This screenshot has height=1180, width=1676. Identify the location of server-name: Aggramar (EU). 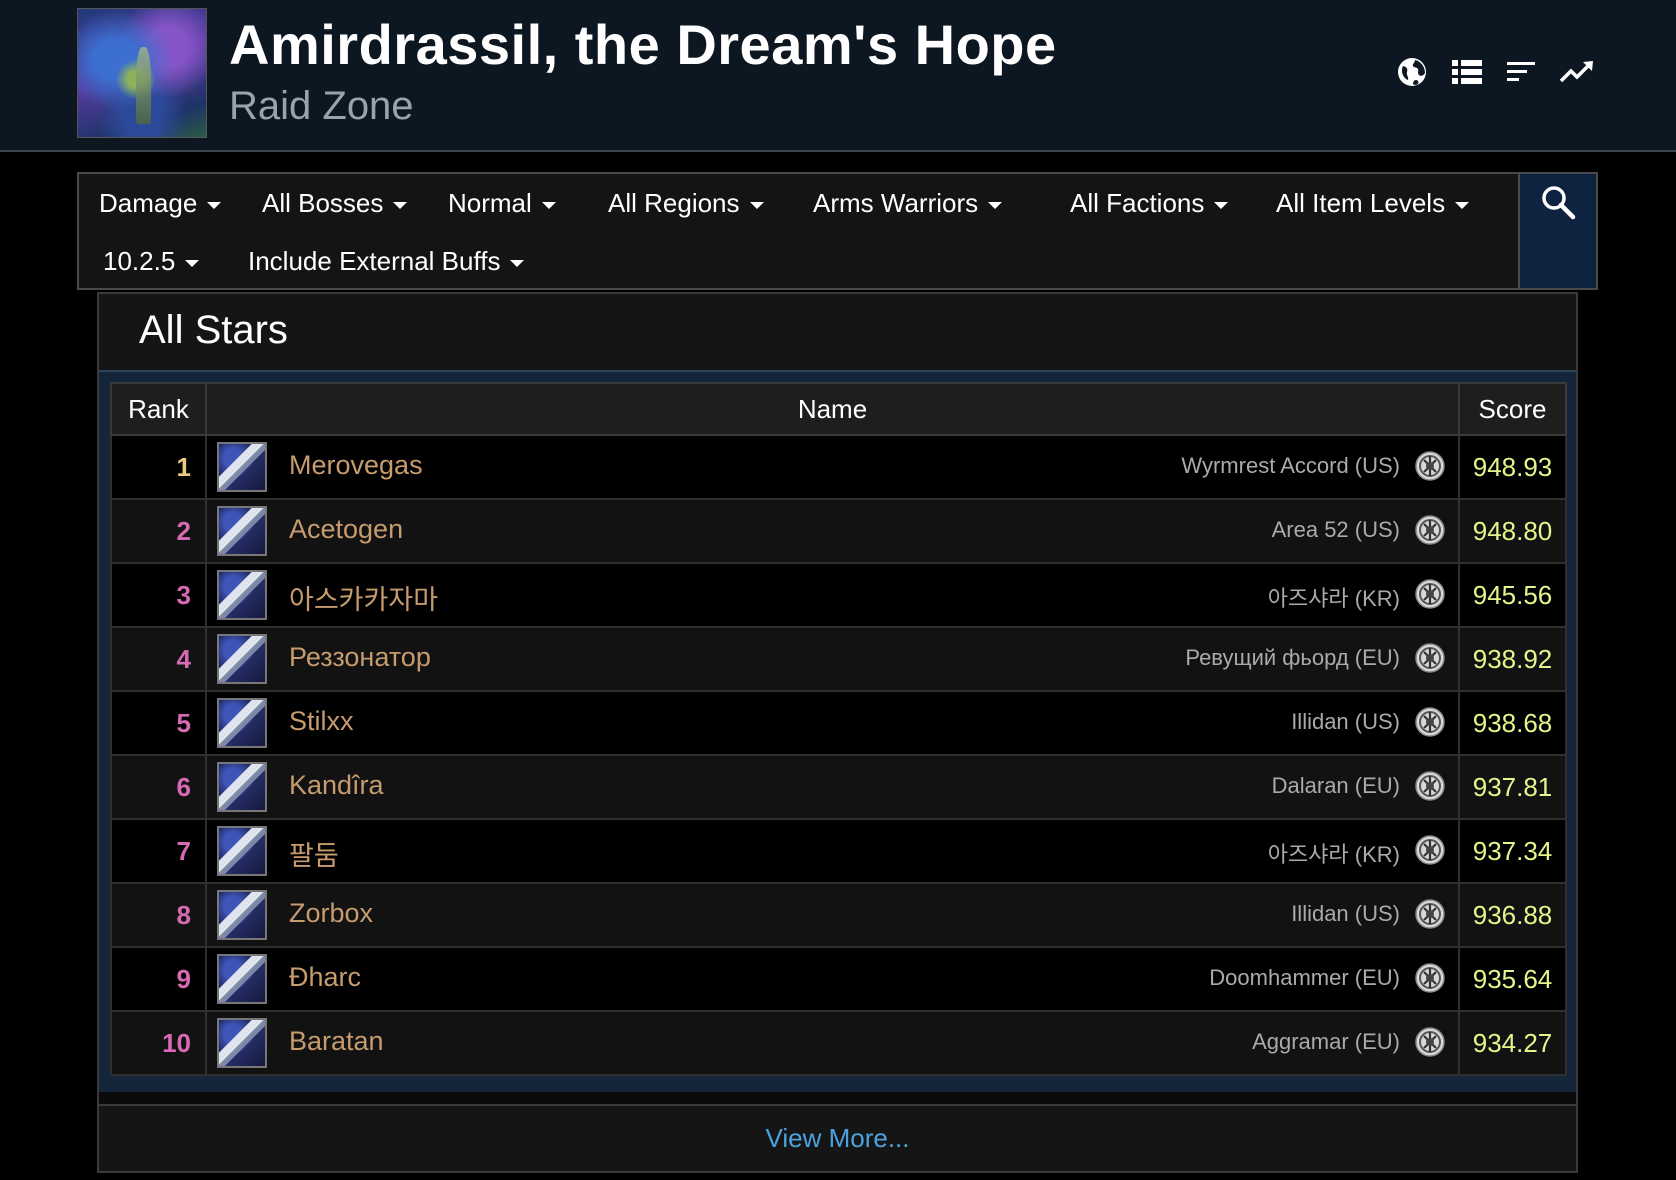
(1326, 1042).